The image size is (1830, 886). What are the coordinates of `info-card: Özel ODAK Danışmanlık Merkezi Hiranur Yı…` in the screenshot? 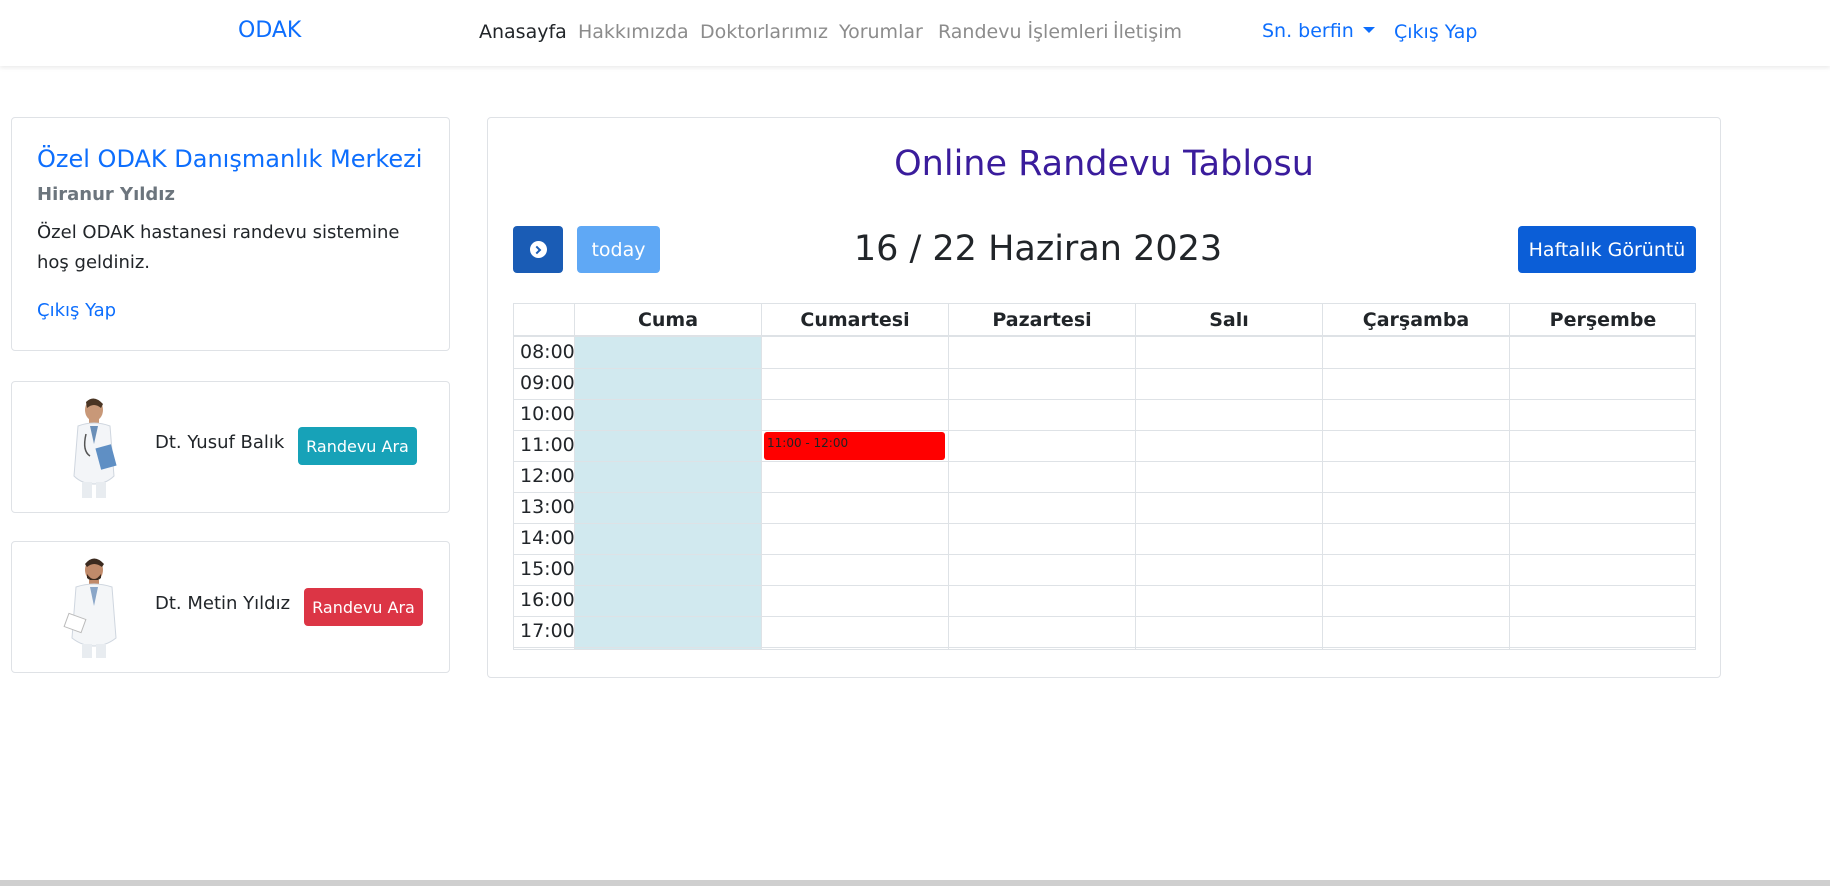 It's located at (230, 234).